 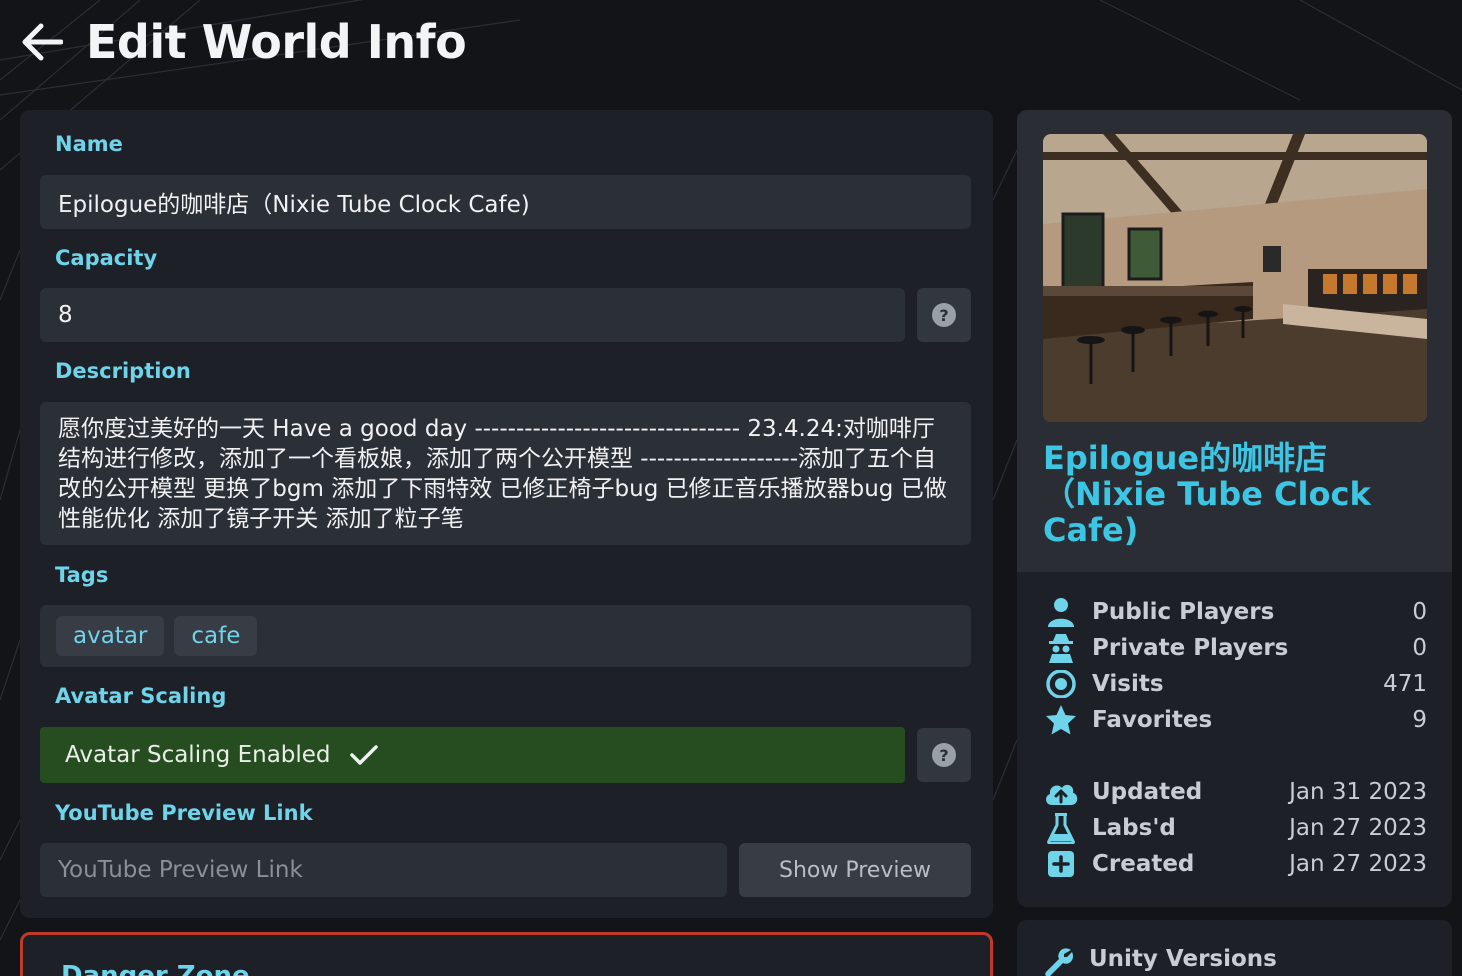 What do you see at coordinates (506, 954) in the screenshot?
I see `danger-zone-panel: Danger Zone` at bounding box center [506, 954].